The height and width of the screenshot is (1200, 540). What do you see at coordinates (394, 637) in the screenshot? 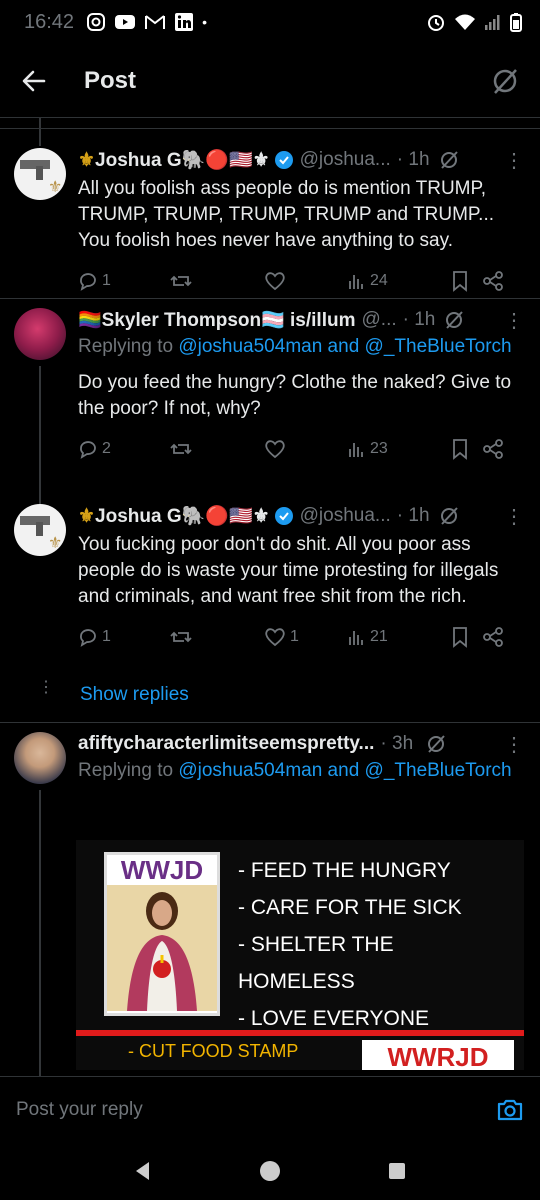
I see `views-button: 21` at bounding box center [394, 637].